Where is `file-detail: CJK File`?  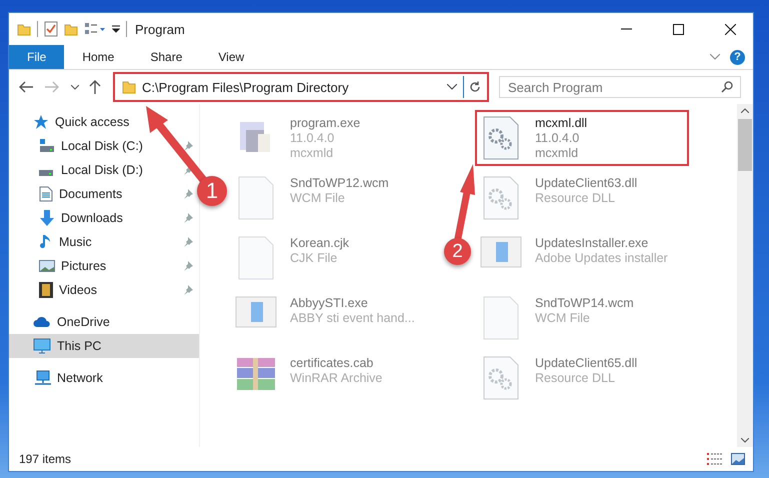
file-detail: CJK File is located at coordinates (314, 258).